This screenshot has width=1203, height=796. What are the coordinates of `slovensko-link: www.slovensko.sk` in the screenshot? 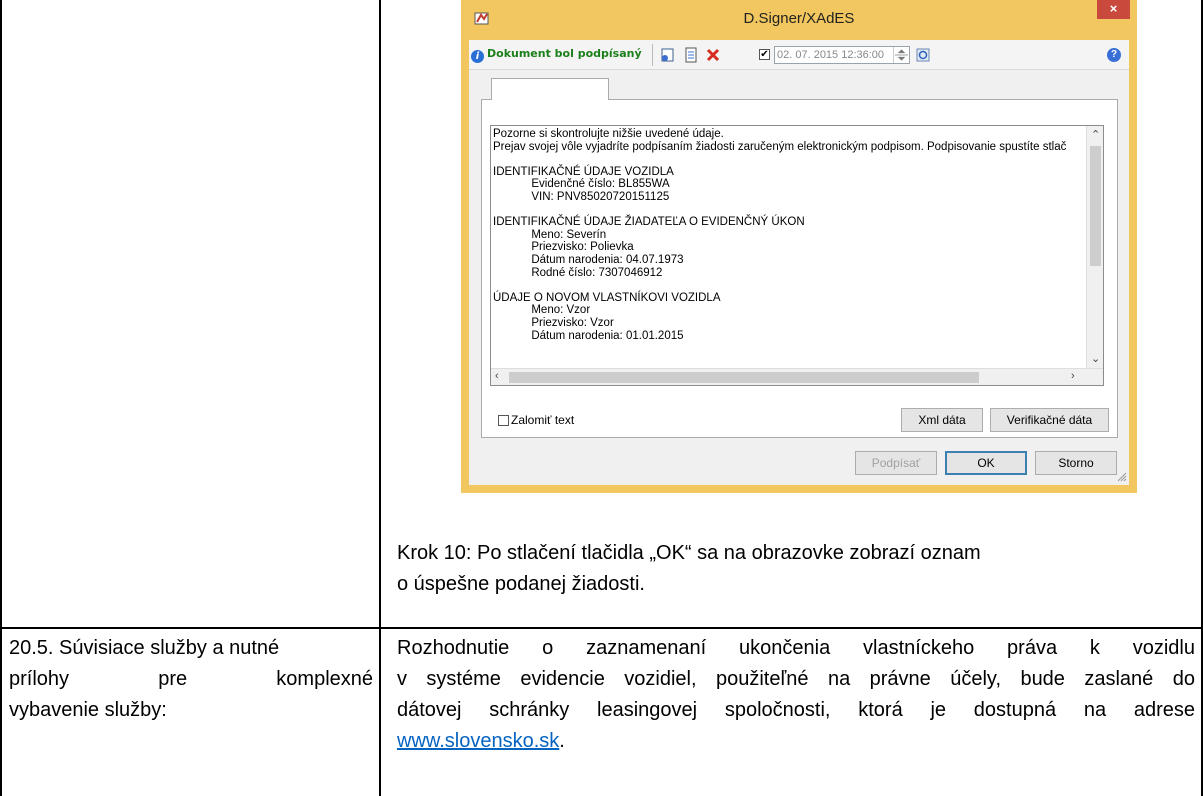 It's located at (478, 741).